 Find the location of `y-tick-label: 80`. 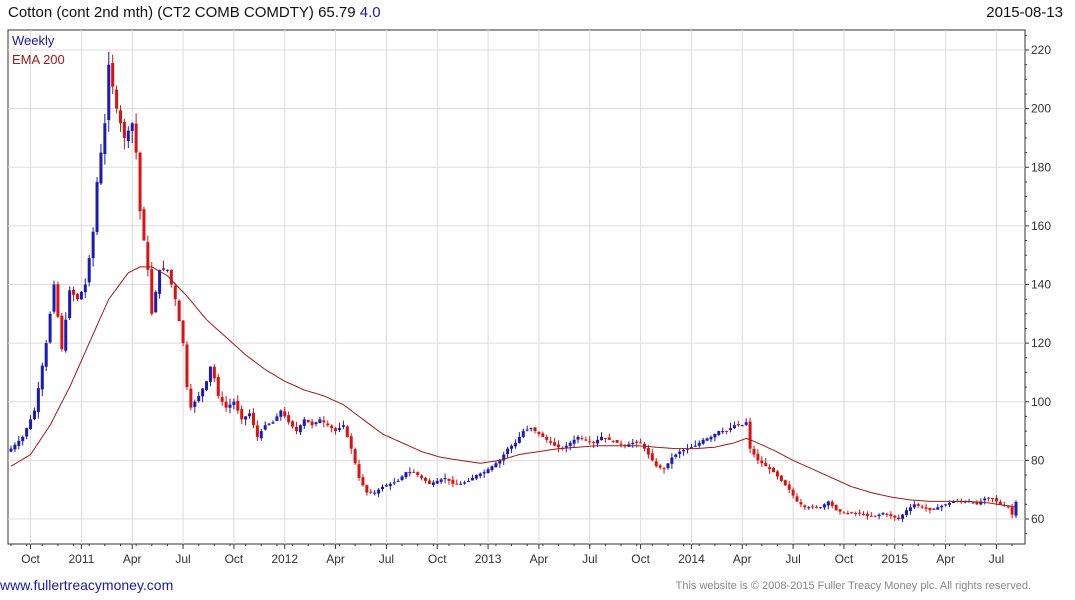

y-tick-label: 80 is located at coordinates (1038, 460).